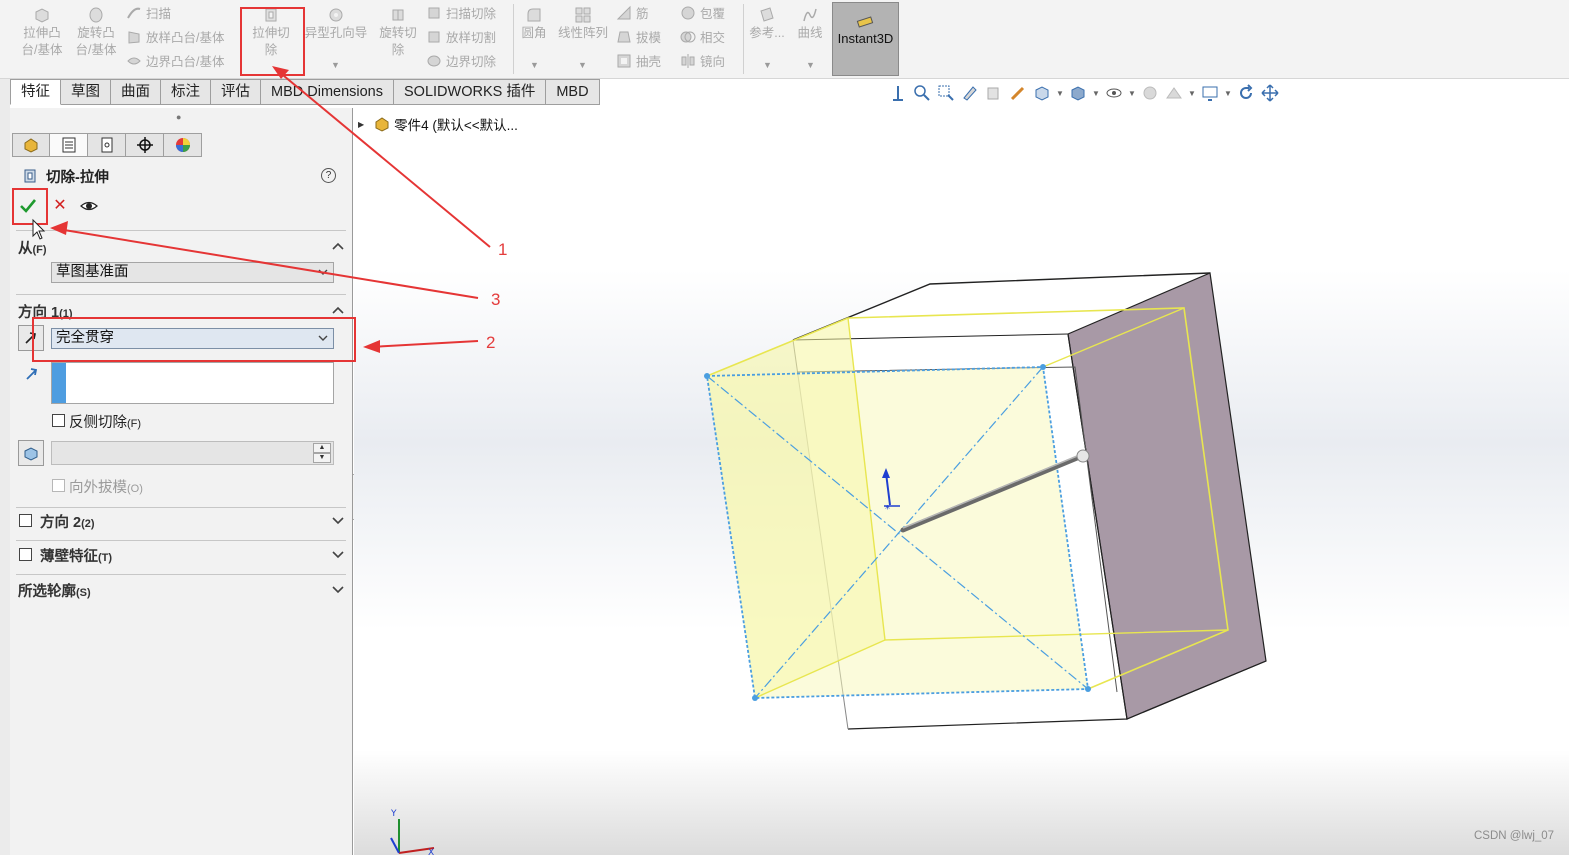 The image size is (1569, 855). What do you see at coordinates (67, 521) in the screenshot?
I see `direction2-group-title: 方向 2(2)` at bounding box center [67, 521].